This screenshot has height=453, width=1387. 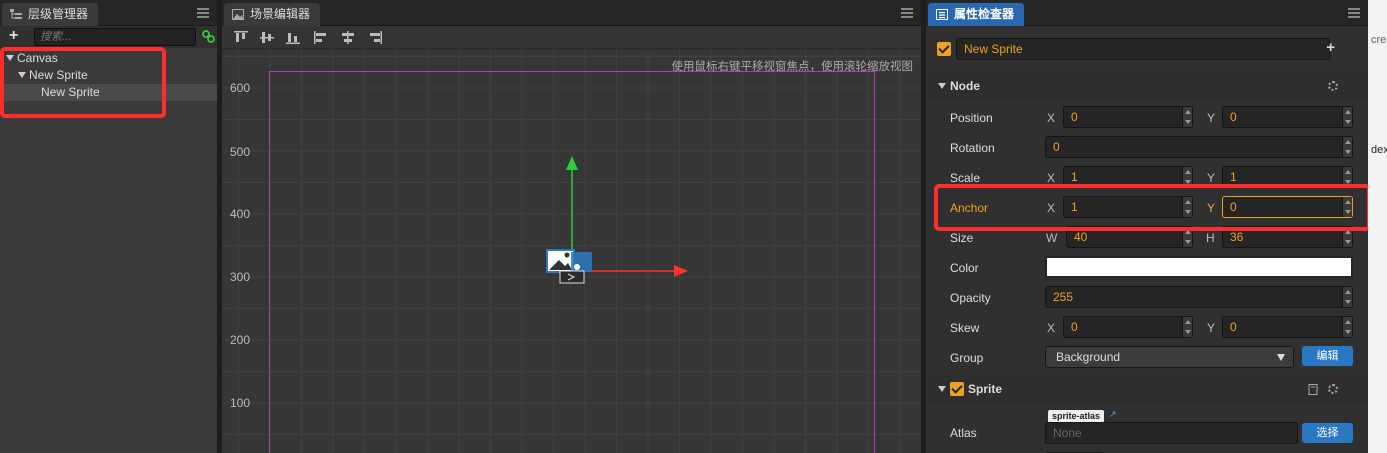 What do you see at coordinates (1330, 47) in the screenshot?
I see `add-component-button: +` at bounding box center [1330, 47].